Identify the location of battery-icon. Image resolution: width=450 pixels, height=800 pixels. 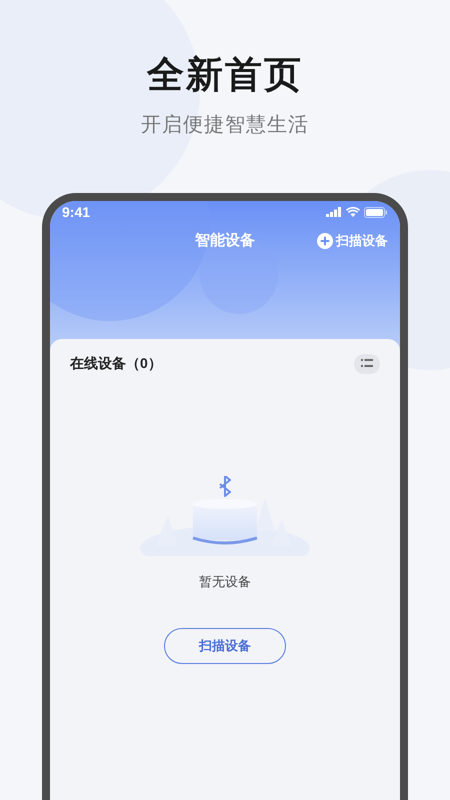
(376, 212).